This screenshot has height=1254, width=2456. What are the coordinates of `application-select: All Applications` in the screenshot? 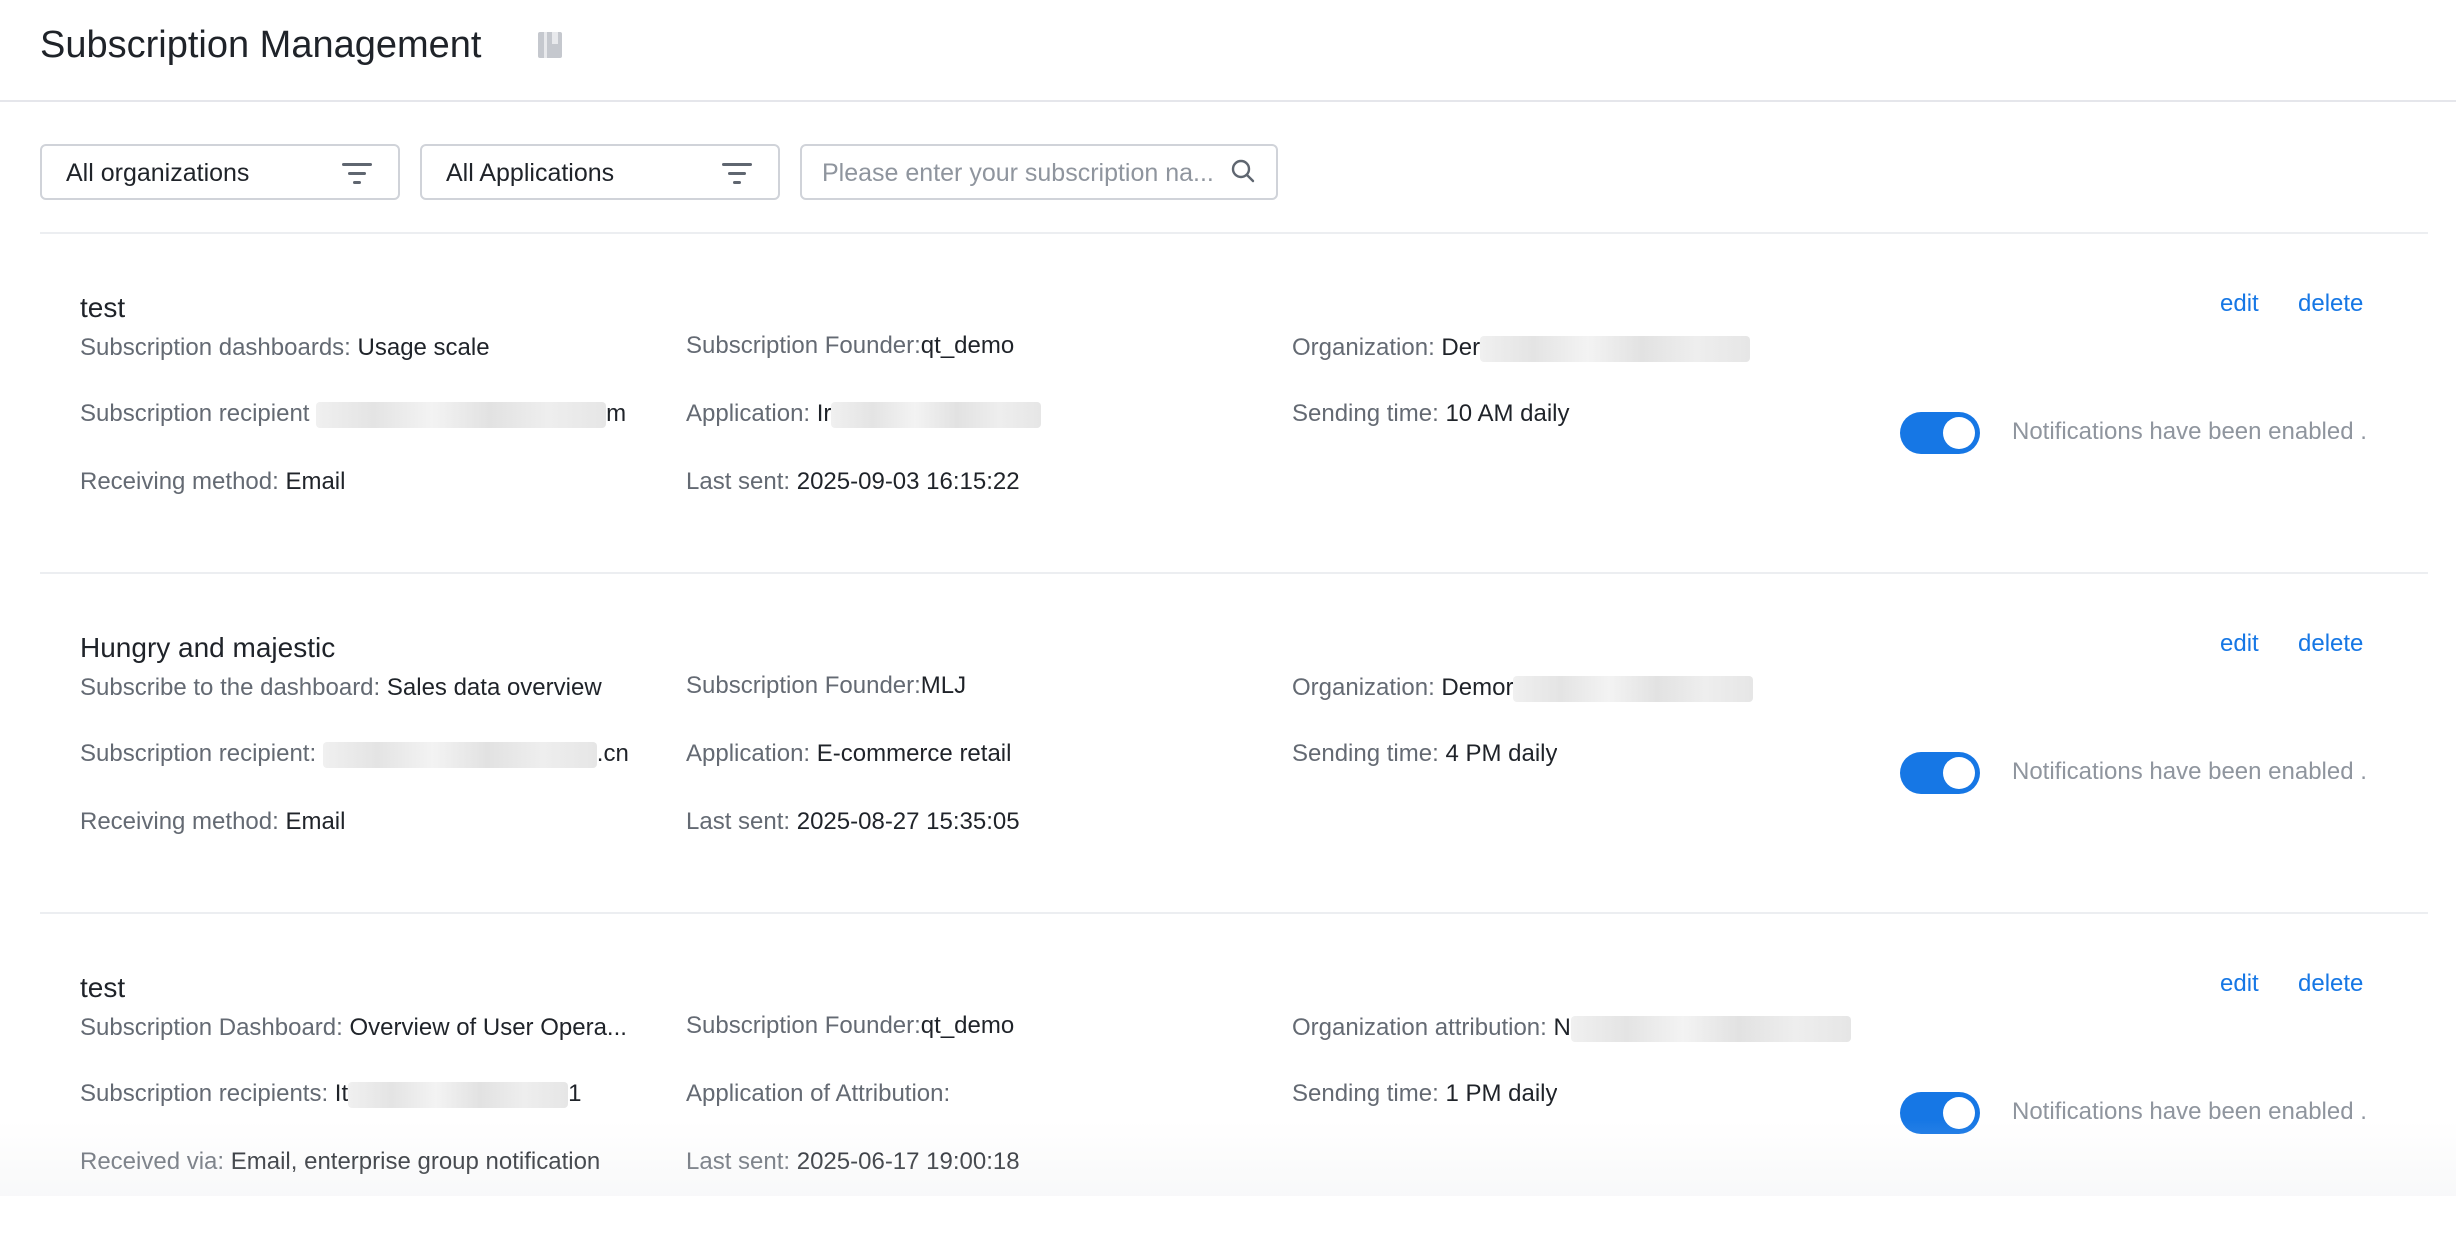 It's located at (600, 172).